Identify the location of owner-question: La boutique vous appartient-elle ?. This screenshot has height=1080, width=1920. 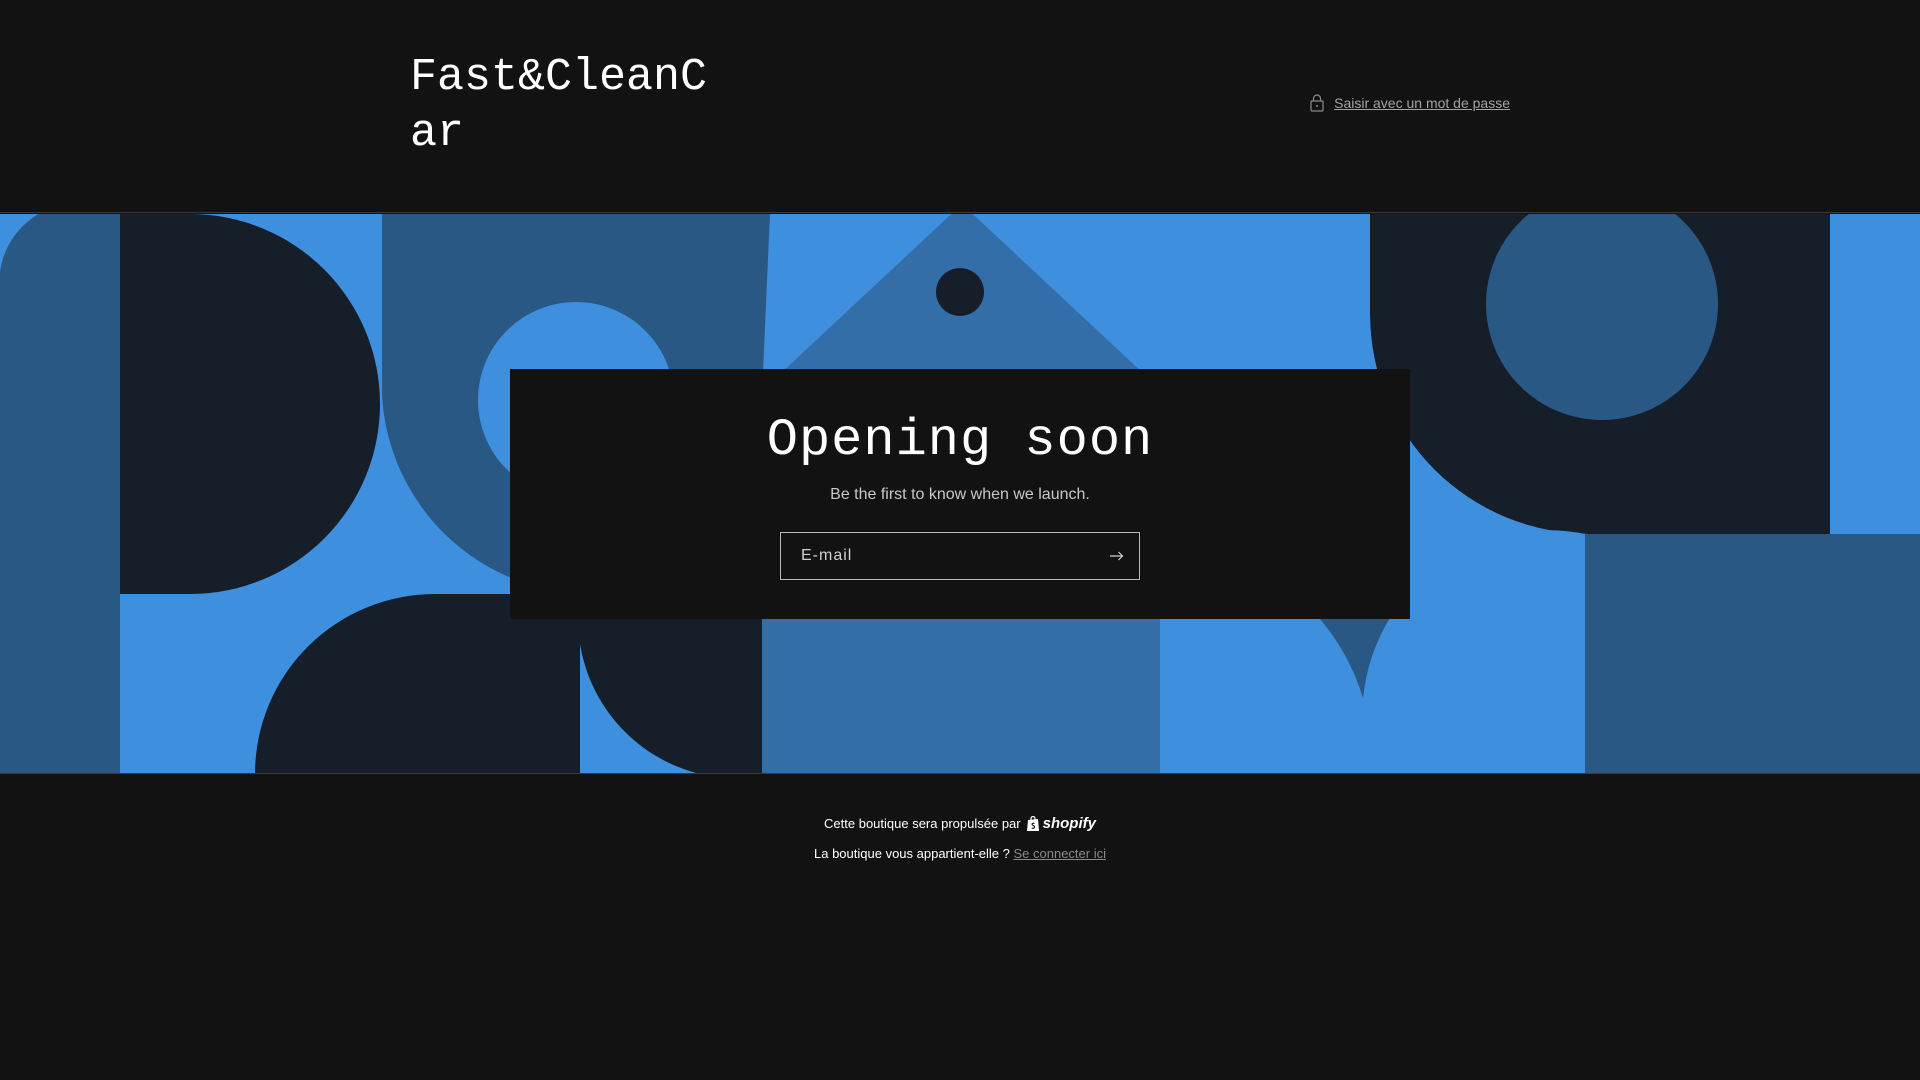
(912, 853).